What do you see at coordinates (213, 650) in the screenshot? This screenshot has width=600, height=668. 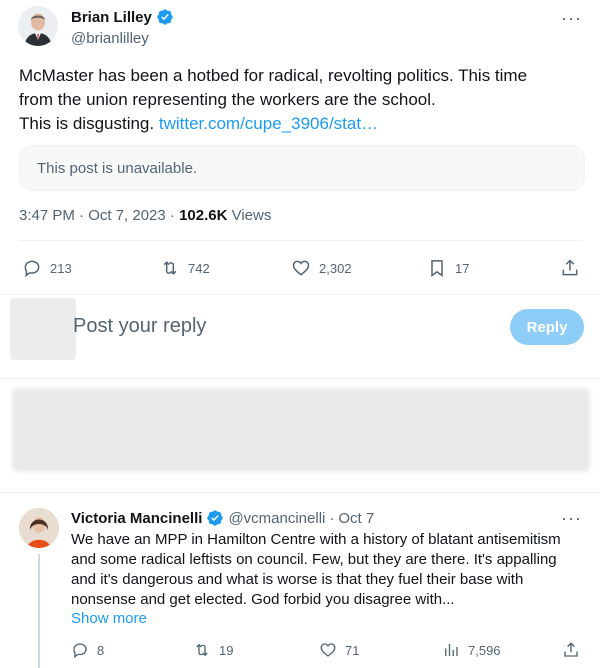 I see `retweet-button: 19` at bounding box center [213, 650].